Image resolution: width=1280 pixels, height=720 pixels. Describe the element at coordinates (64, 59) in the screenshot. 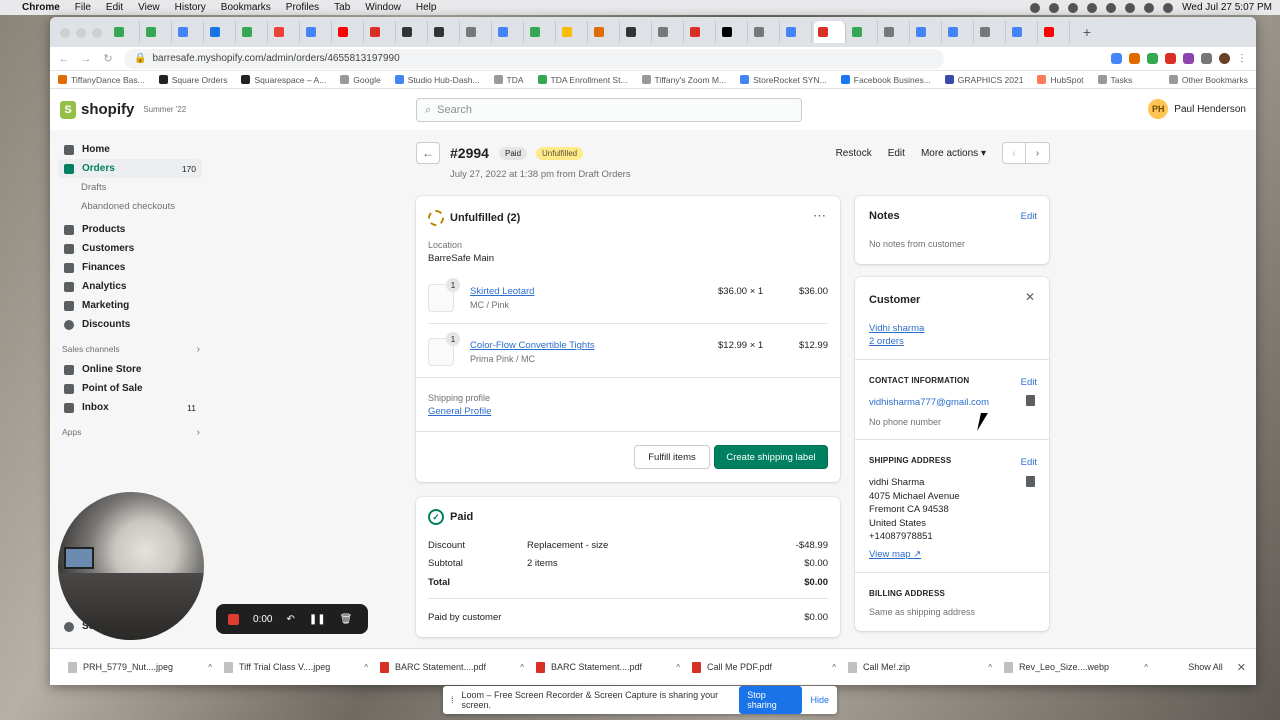

I see `back-nav-icon: ←` at that location.